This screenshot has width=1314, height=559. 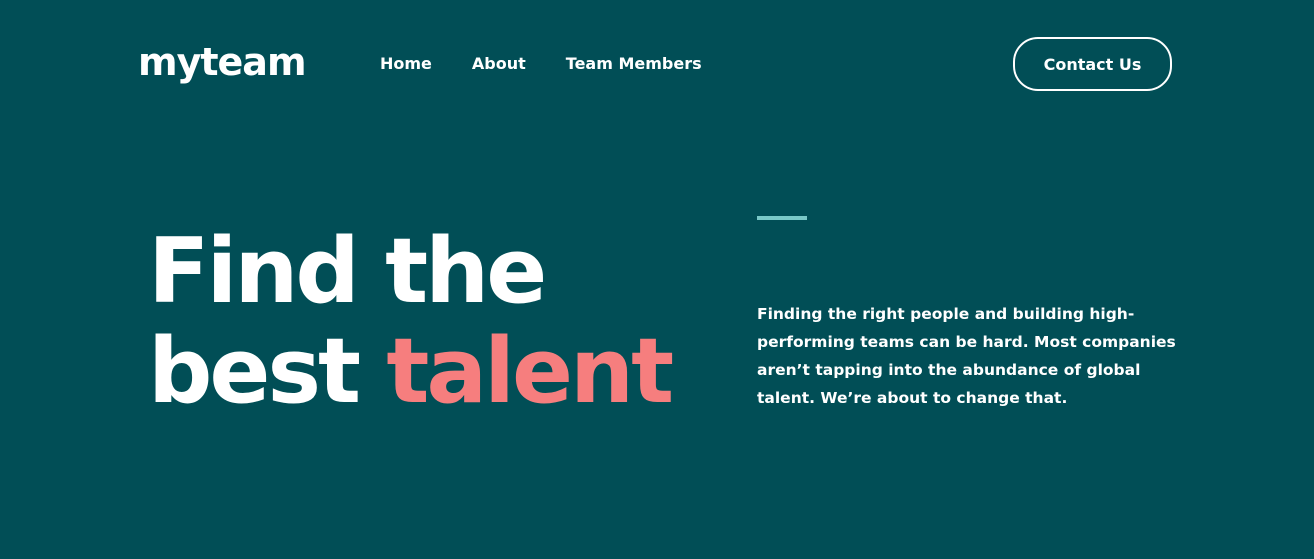 What do you see at coordinates (530, 371) in the screenshot?
I see `hero-title-accent: talent` at bounding box center [530, 371].